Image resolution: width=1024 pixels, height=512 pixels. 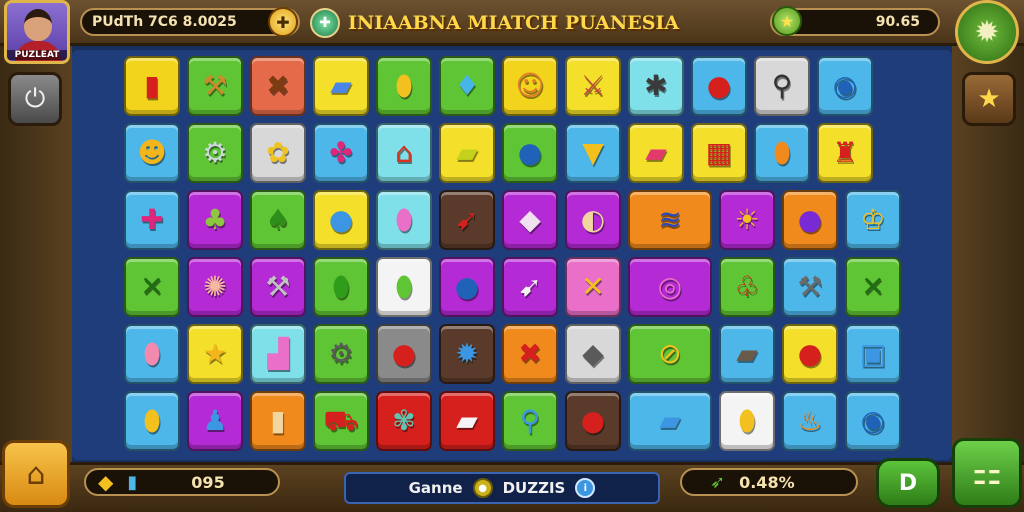 I want to click on tile-blue-potion: ●, so click(x=467, y=287).